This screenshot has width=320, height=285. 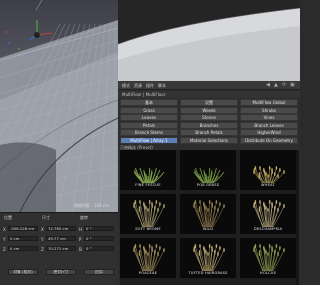 What do you see at coordinates (269, 140) in the screenshot?
I see `category-button: Distribute On Geometry` at bounding box center [269, 140].